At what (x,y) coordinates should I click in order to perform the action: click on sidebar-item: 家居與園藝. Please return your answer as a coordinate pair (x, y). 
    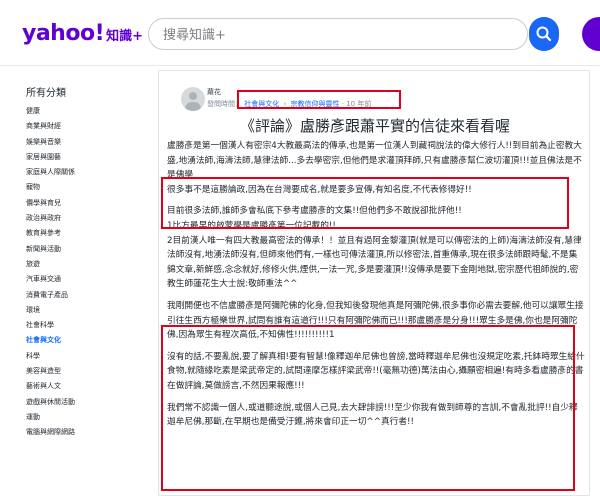
    Looking at the image, I should click on (50, 157).